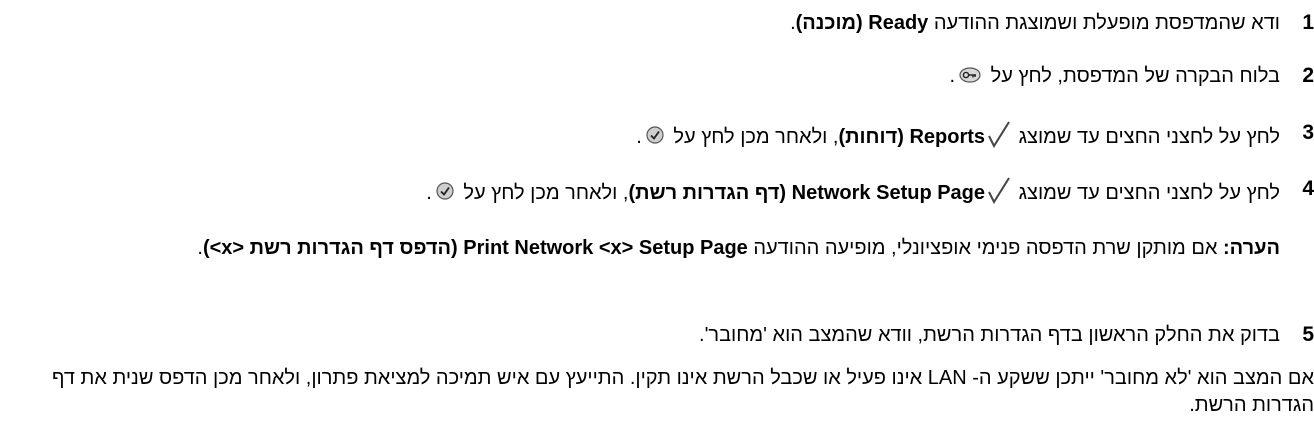  What do you see at coordinates (1104, 23) in the screenshot?
I see `step-text-part: ודא שהמדפסת מופעלת ושמוצגת ההודעה` at bounding box center [1104, 23].